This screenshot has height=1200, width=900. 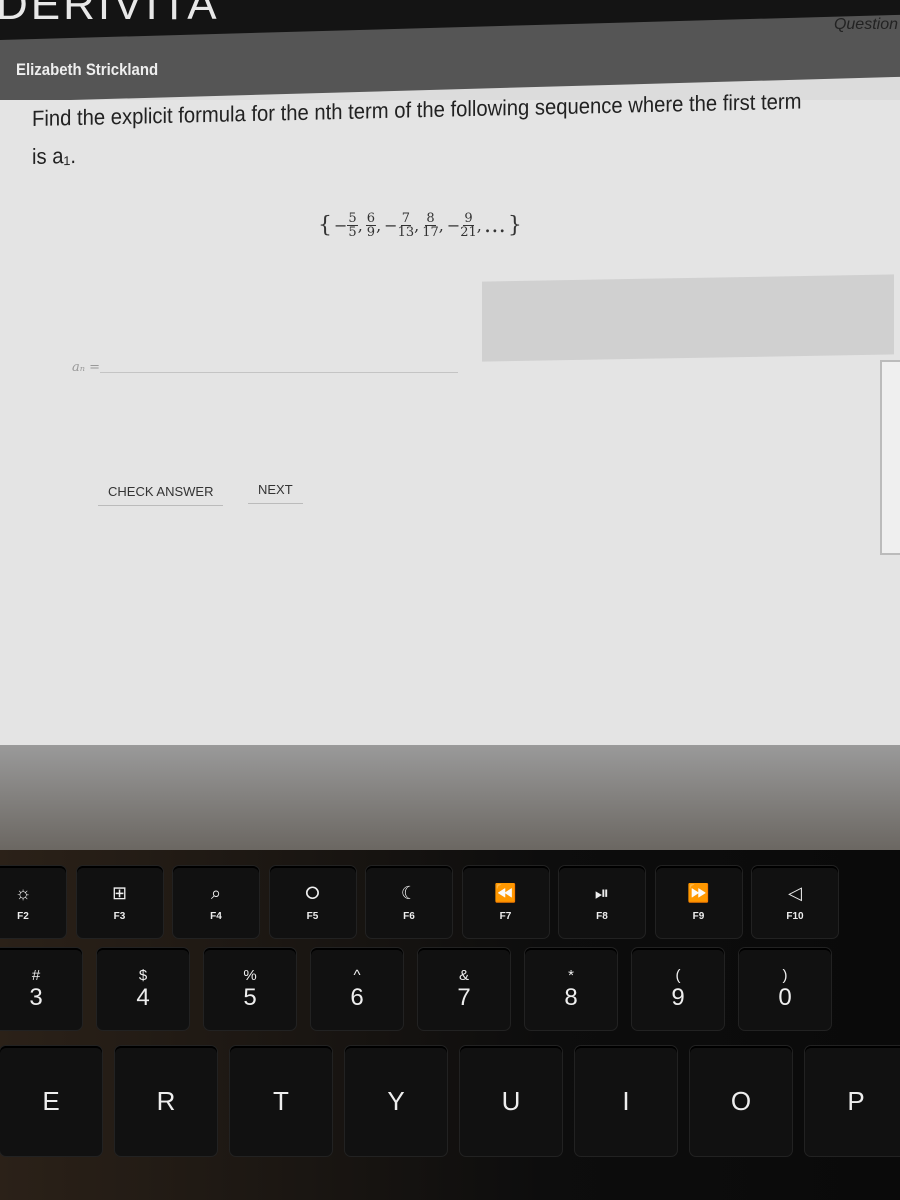 I want to click on fraction: 69, so click(x=371, y=225).